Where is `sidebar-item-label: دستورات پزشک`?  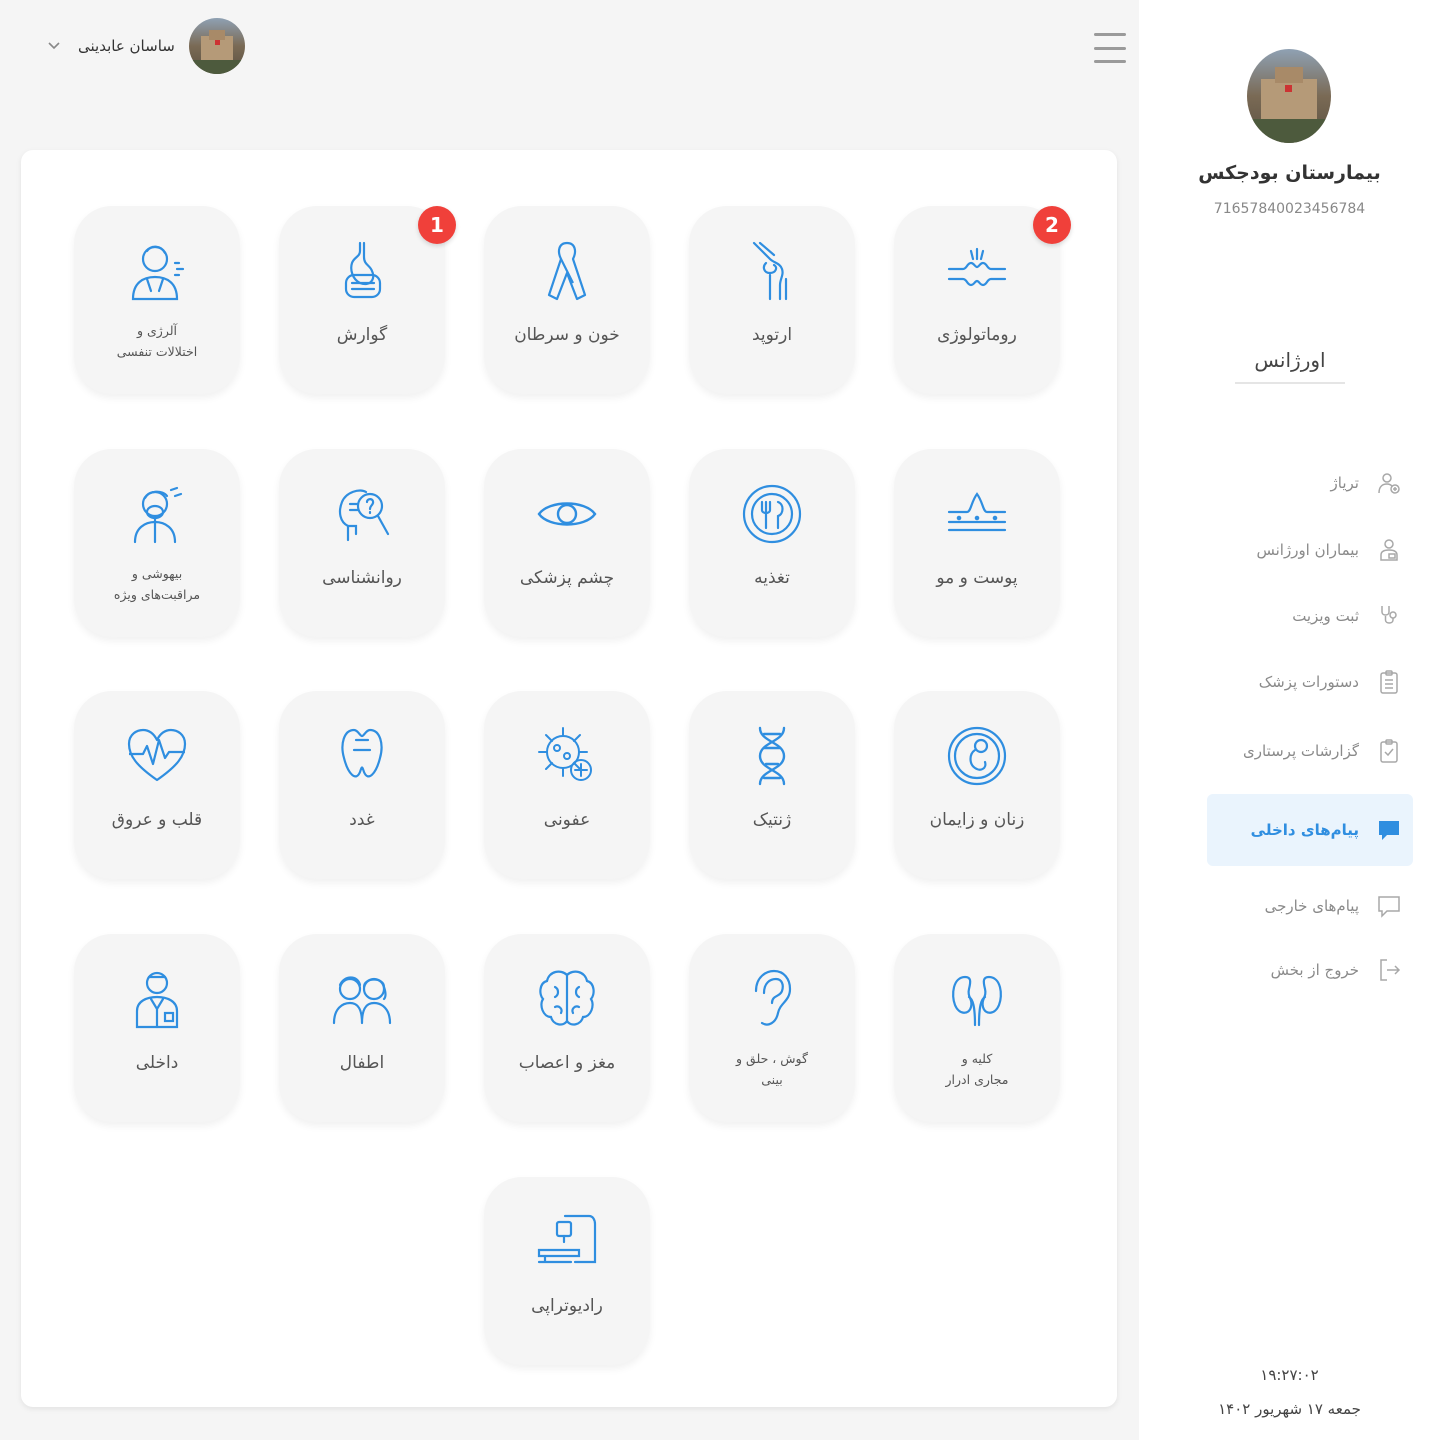
sidebar-item-label: دستورات پزشک is located at coordinates (1308, 682).